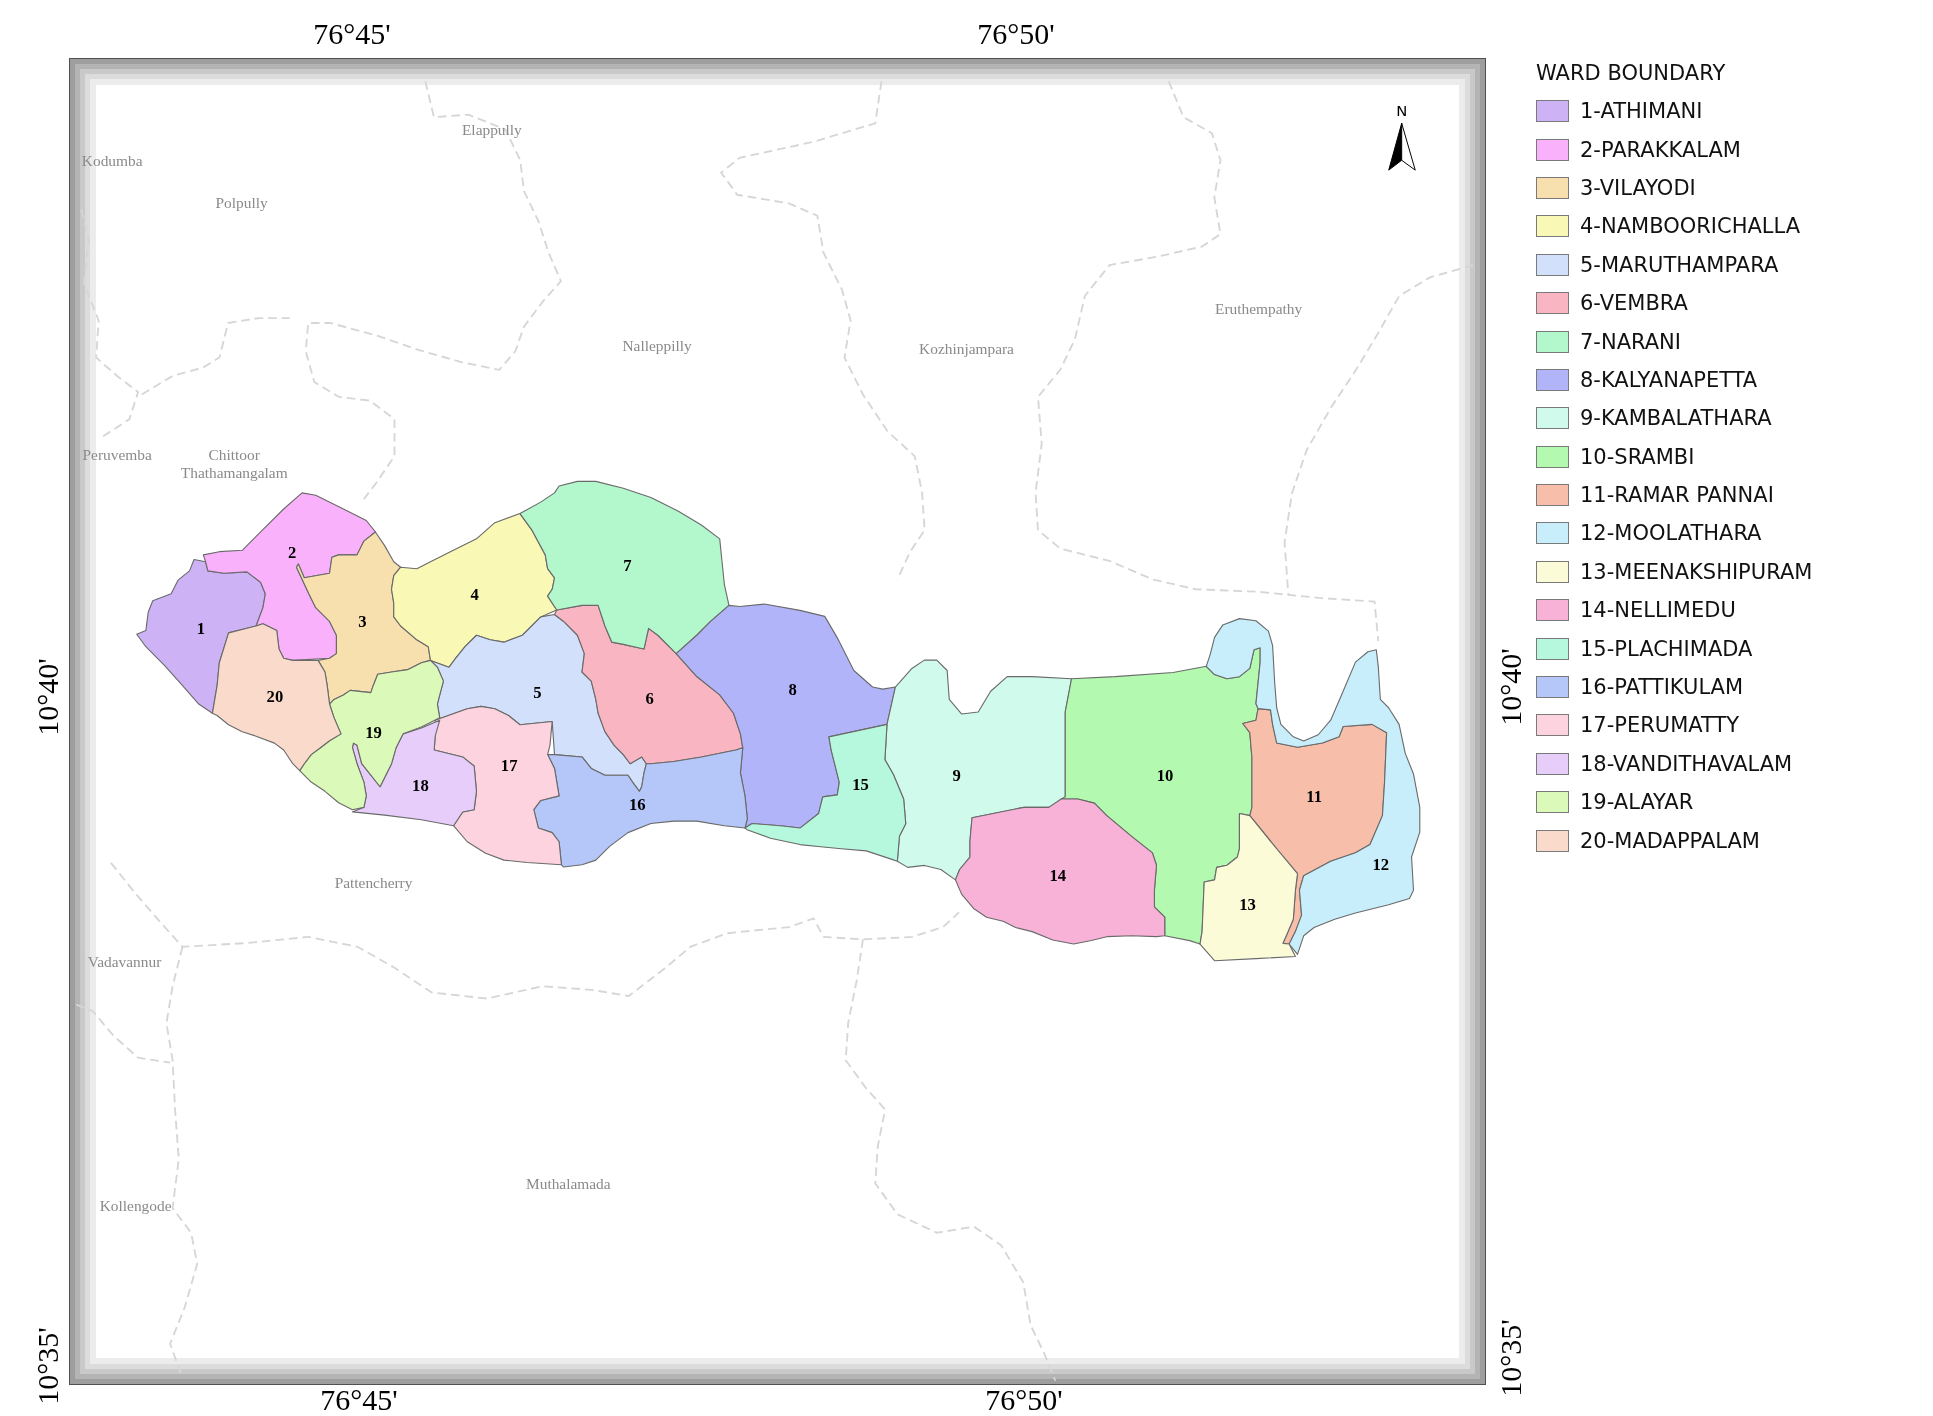  Describe the element at coordinates (1247, 905) in the screenshot. I see `ward-number: 13` at that location.